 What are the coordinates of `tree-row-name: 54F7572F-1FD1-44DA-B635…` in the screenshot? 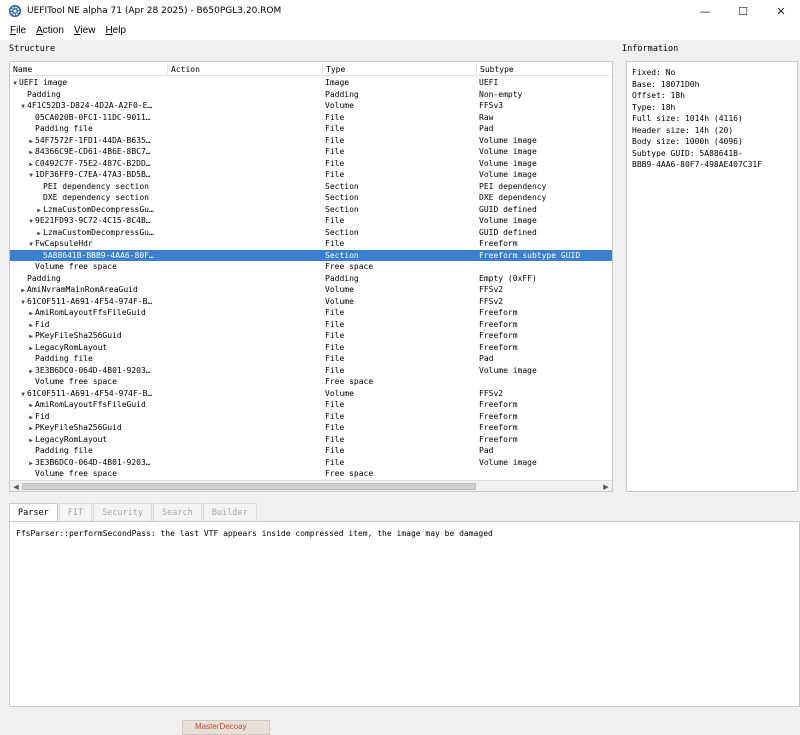 It's located at (93, 140).